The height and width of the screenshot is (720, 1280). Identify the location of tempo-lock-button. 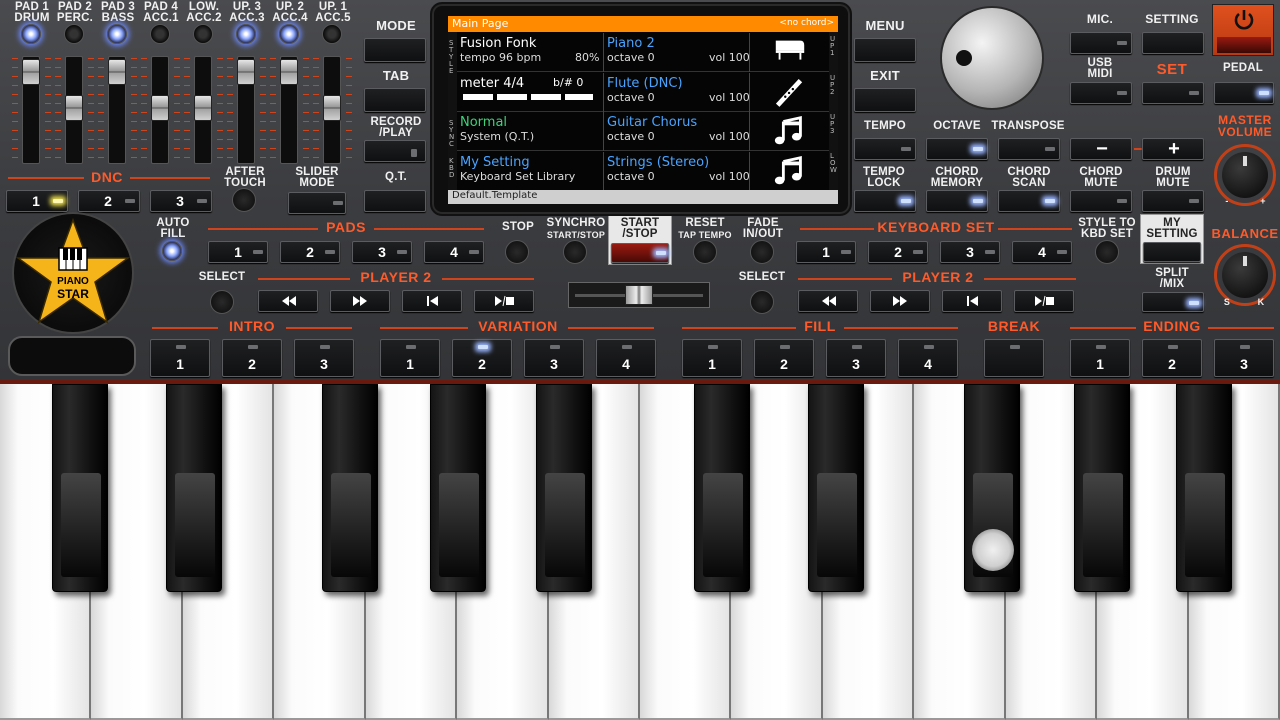
(885, 201).